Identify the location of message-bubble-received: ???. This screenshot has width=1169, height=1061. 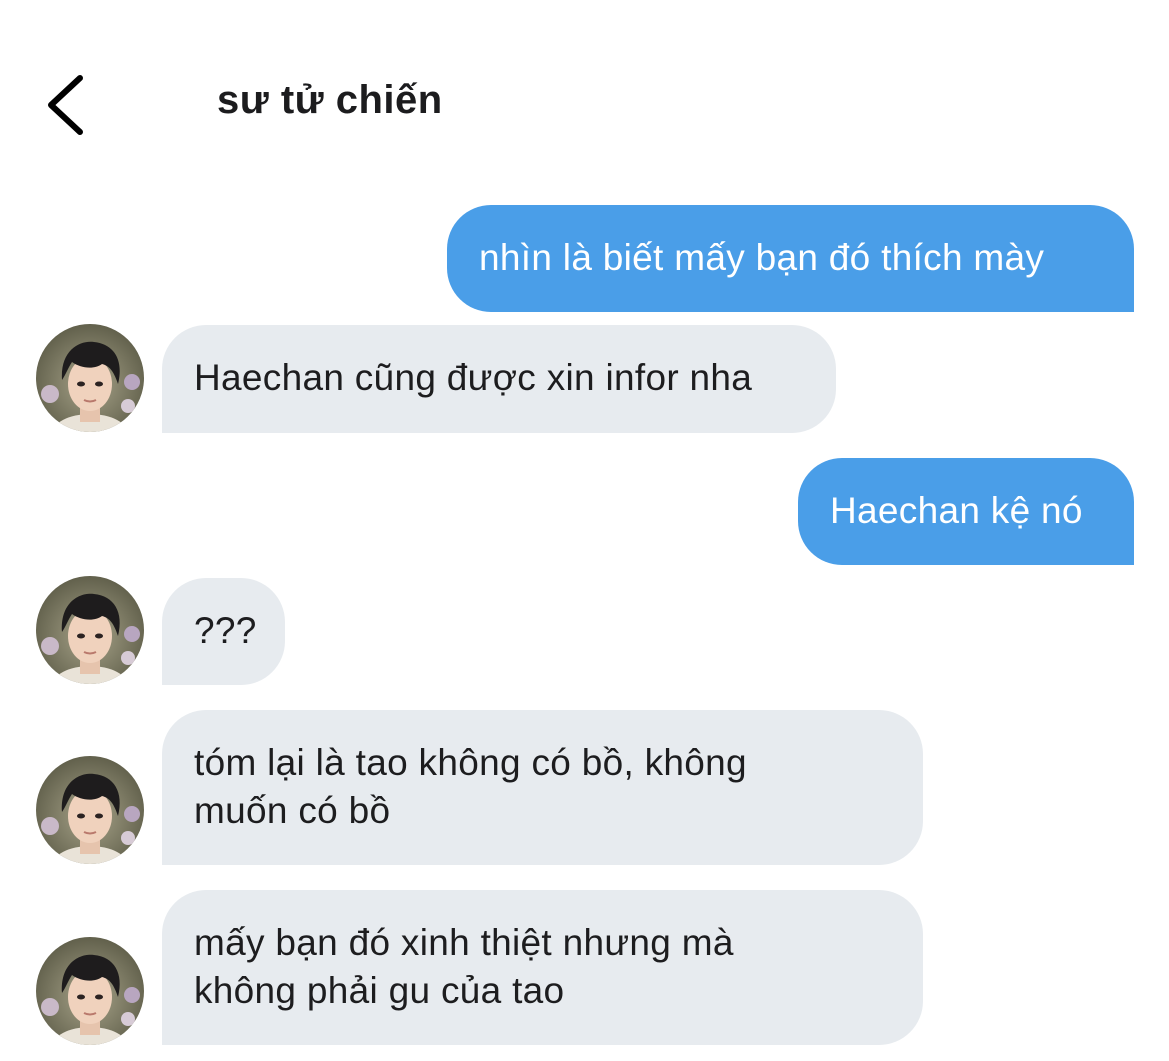
(223, 631).